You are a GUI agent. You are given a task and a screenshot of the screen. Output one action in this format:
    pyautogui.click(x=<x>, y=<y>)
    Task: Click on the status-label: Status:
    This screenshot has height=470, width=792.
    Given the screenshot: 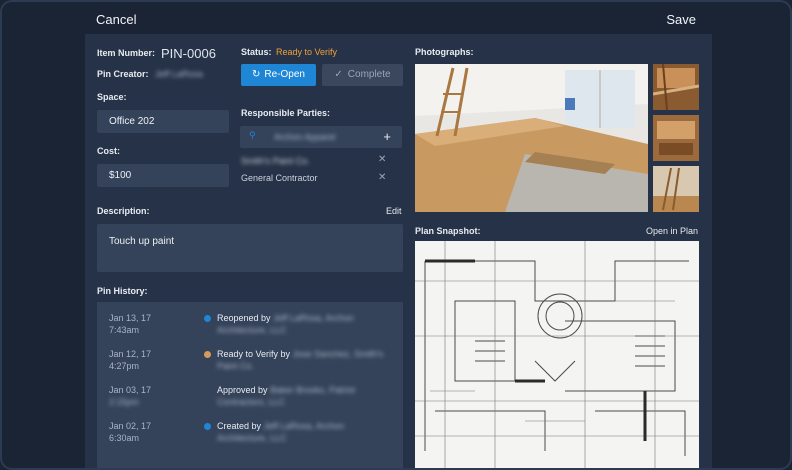 What is the action you would take?
    pyautogui.click(x=256, y=52)
    